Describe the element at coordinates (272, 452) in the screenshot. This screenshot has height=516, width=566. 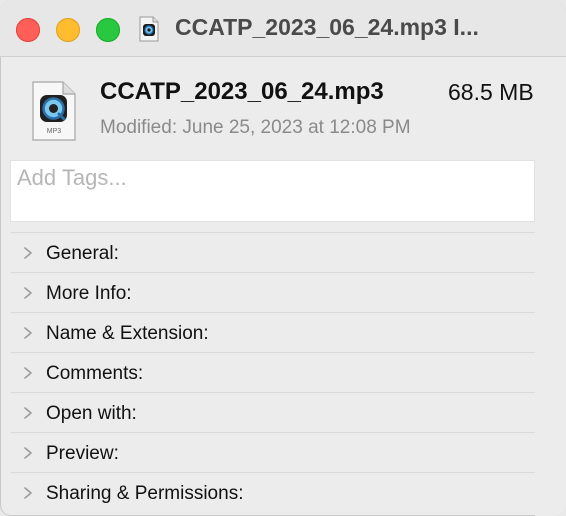
I see `section-preview: Preview:` at that location.